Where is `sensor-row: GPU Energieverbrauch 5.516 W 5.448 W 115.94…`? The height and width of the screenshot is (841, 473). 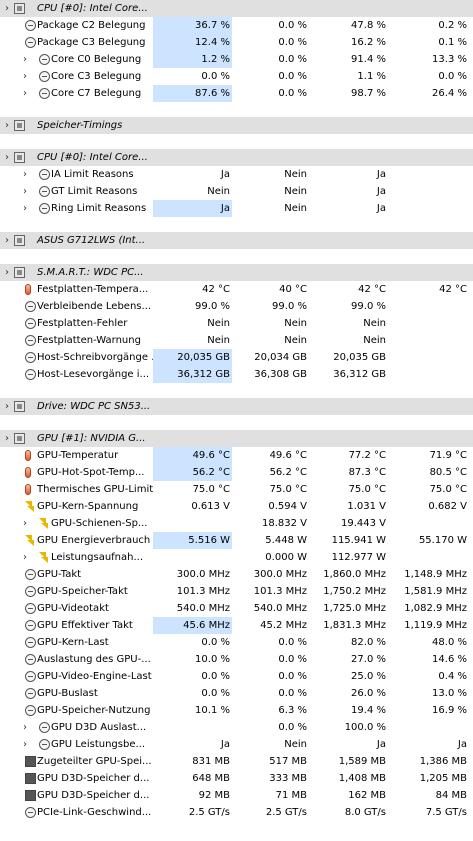 sensor-row: GPU Energieverbrauch 5.516 W 5.448 W 115.94… is located at coordinates (236, 540).